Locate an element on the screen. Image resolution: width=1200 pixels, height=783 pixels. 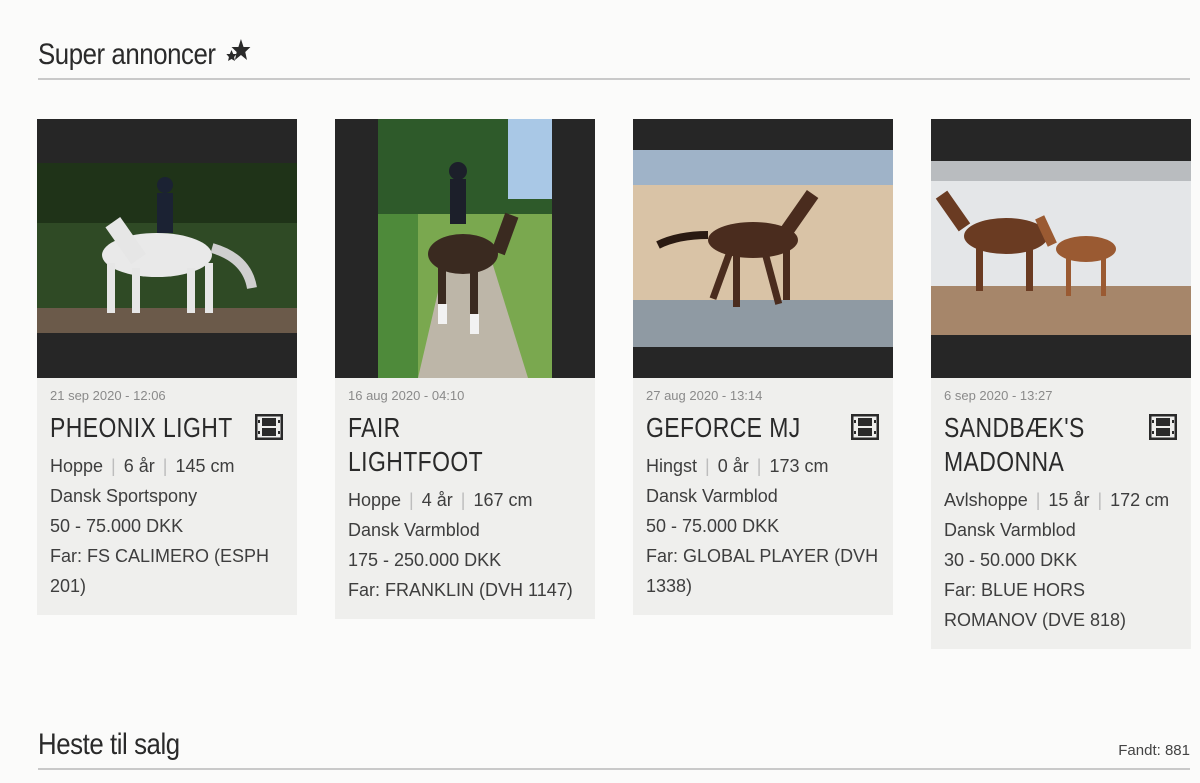
ad-date: 16 aug 2020 - 04:10 is located at coordinates (406, 395).